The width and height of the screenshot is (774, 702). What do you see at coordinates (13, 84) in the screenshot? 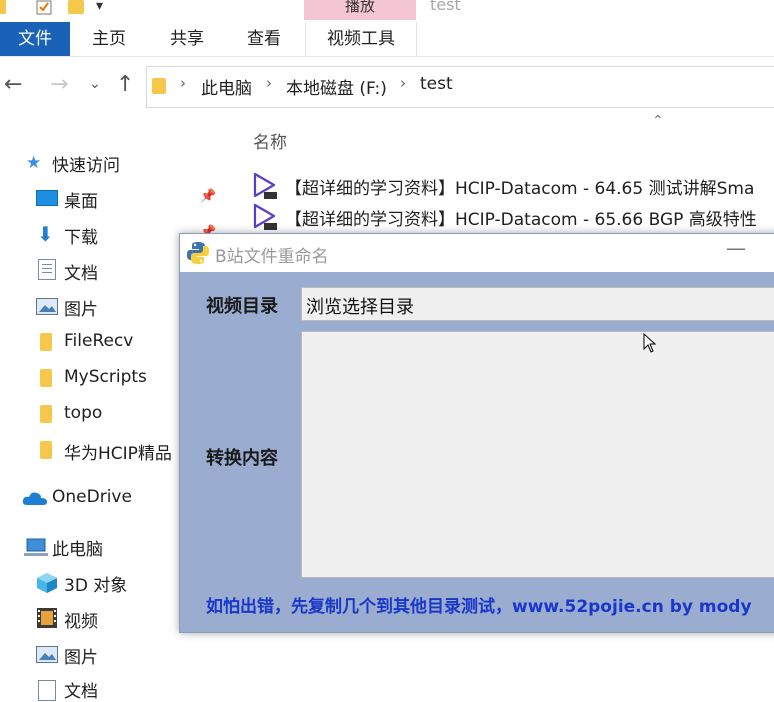
I see `back-arrow-icon: ←` at bounding box center [13, 84].